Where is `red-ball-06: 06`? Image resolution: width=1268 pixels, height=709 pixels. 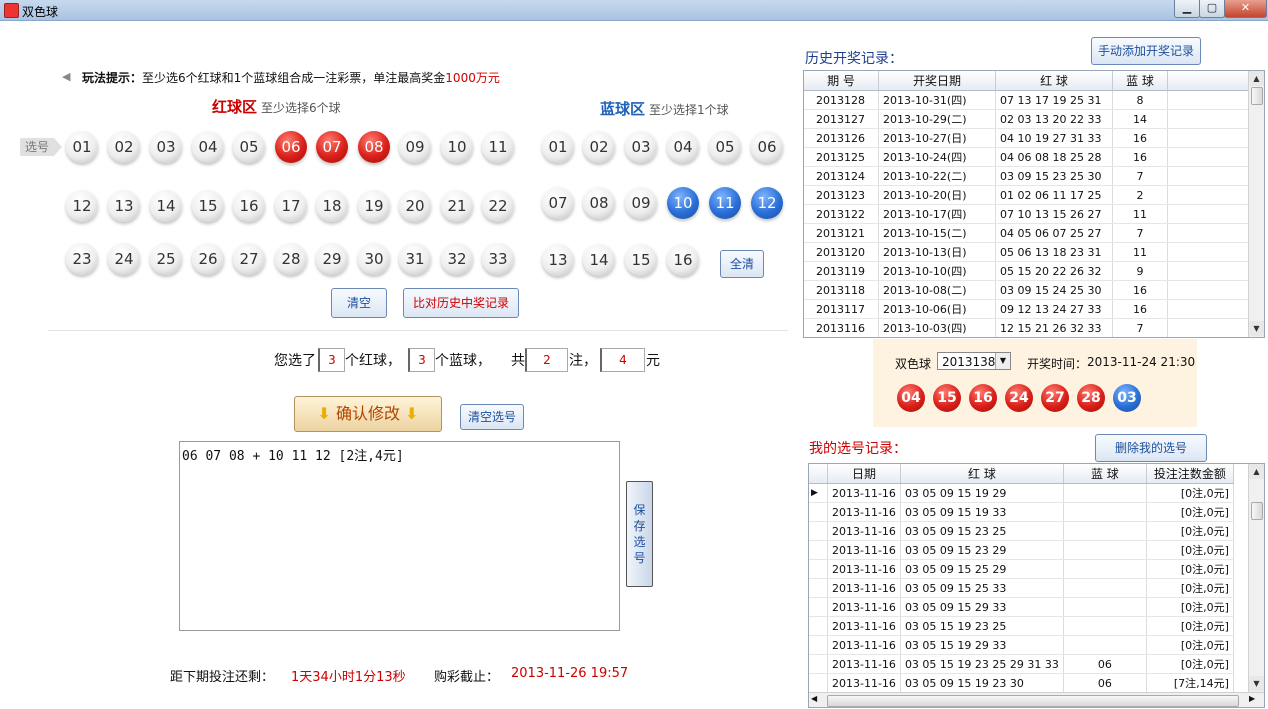
red-ball-06: 06 is located at coordinates (291, 147).